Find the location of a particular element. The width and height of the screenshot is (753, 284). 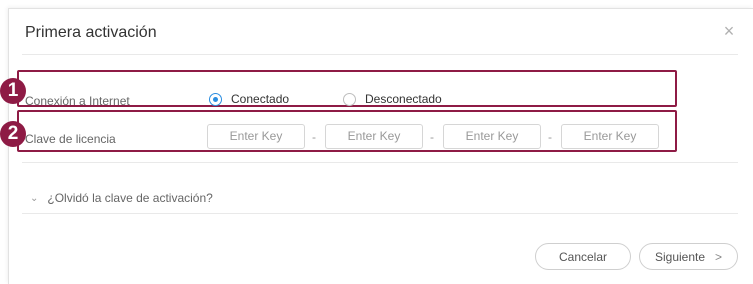

step-marker-2: 2 is located at coordinates (13, 134).